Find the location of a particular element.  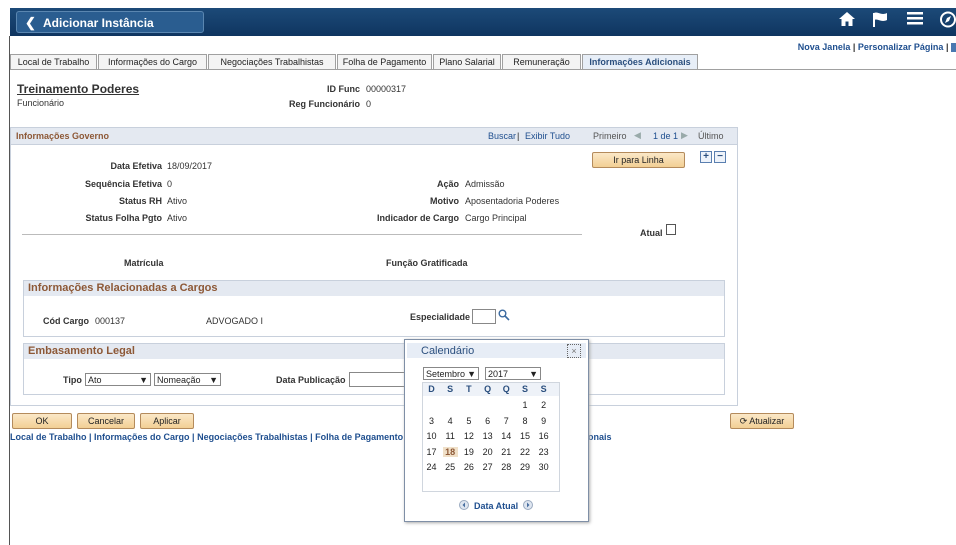

weekday-header: S is located at coordinates (524, 389).